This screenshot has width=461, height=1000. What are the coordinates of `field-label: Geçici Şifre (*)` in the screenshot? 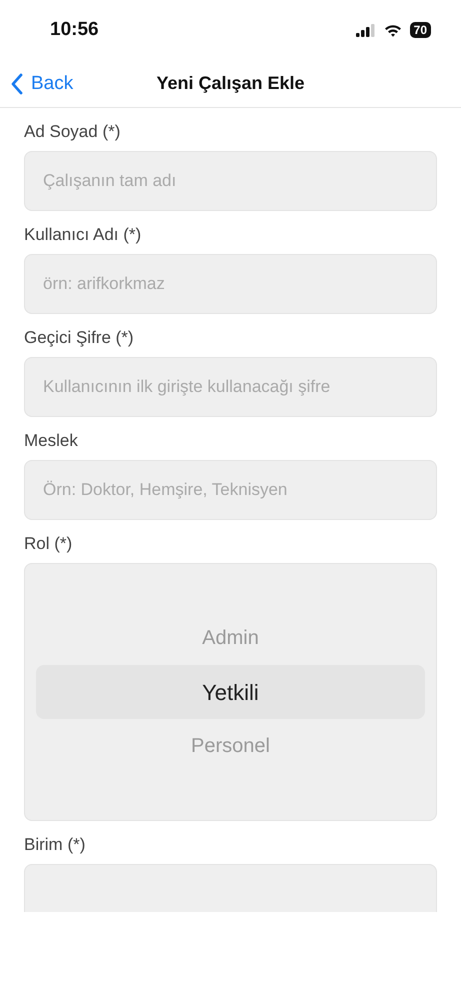 It's located at (79, 338).